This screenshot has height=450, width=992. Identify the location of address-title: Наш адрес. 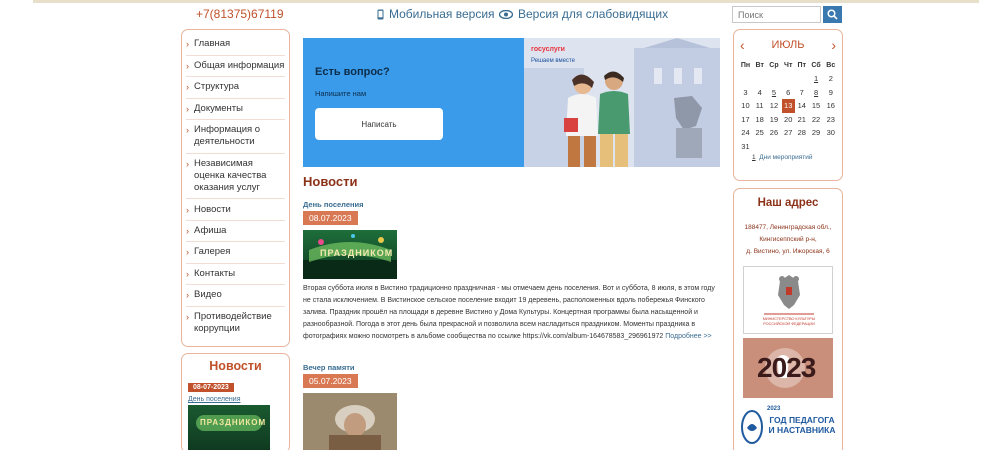
(788, 203).